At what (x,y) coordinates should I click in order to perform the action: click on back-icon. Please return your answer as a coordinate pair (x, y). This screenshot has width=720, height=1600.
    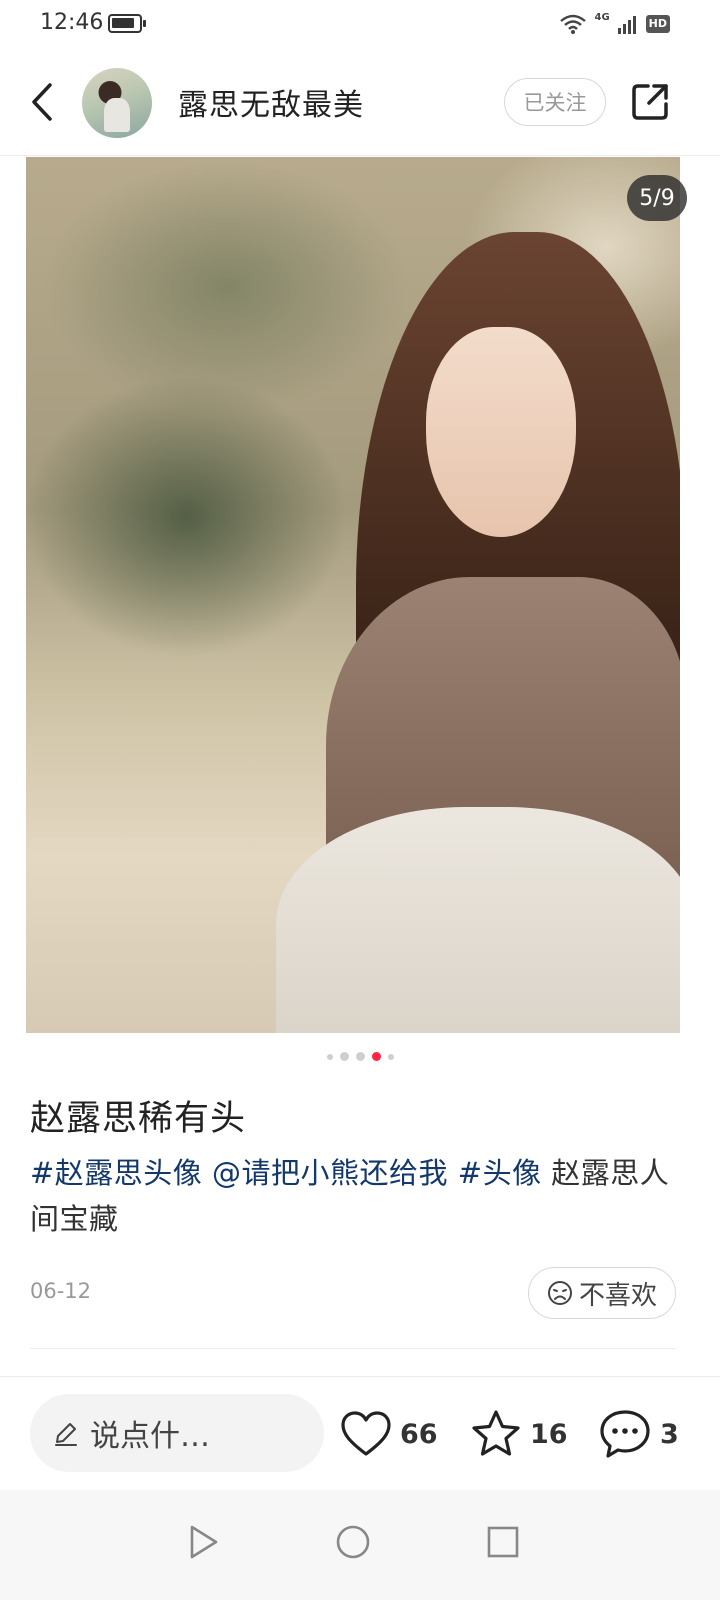
    Looking at the image, I should click on (42, 102).